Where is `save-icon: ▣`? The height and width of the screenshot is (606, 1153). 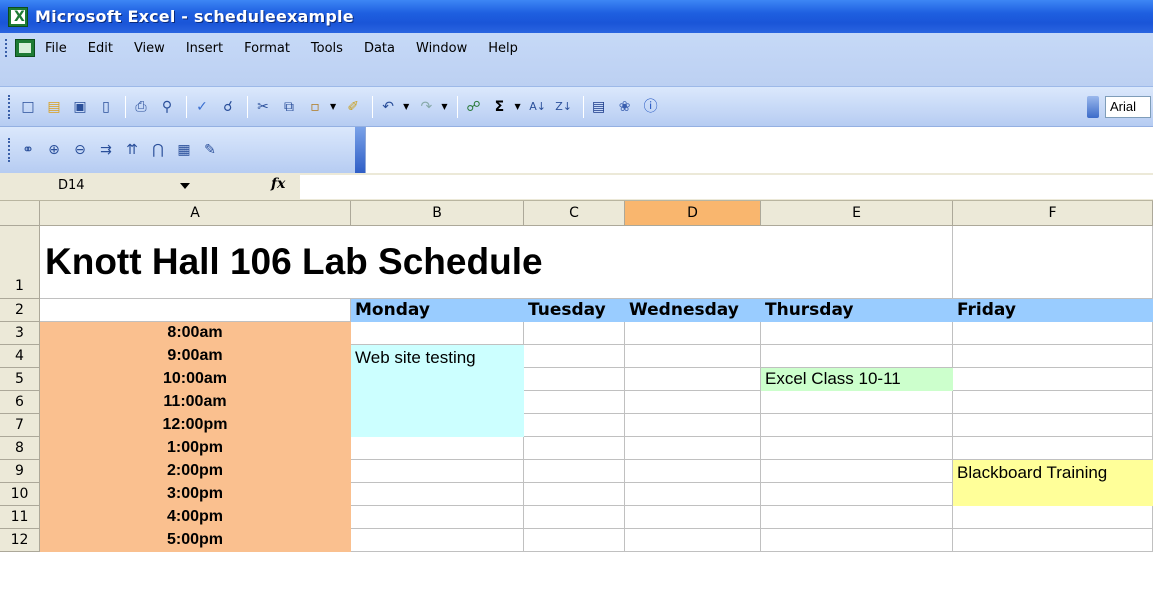
save-icon: ▣ is located at coordinates (80, 107).